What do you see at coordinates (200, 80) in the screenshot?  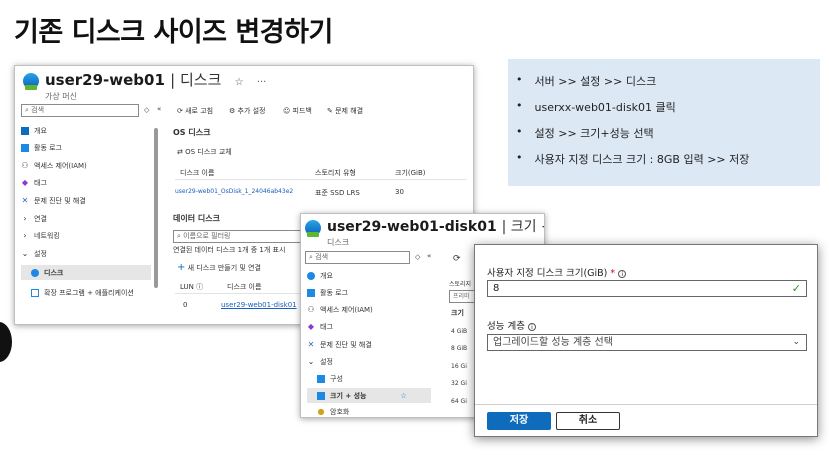 I see `vm-page-name: 디스크` at bounding box center [200, 80].